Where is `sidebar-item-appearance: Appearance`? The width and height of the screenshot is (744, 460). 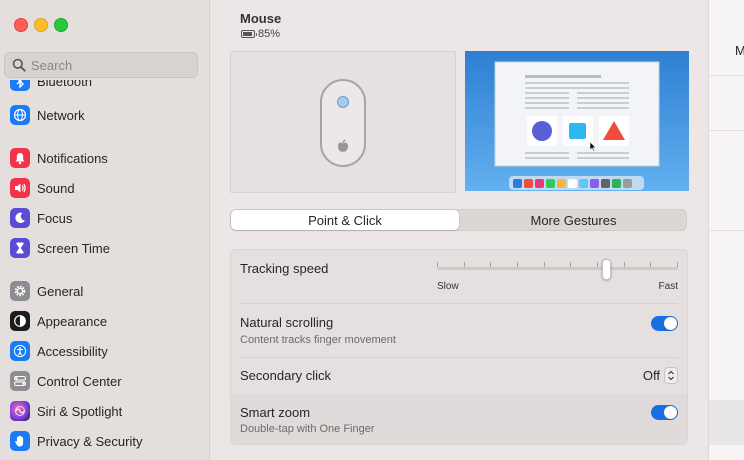 sidebar-item-appearance: Appearance is located at coordinates (105, 321).